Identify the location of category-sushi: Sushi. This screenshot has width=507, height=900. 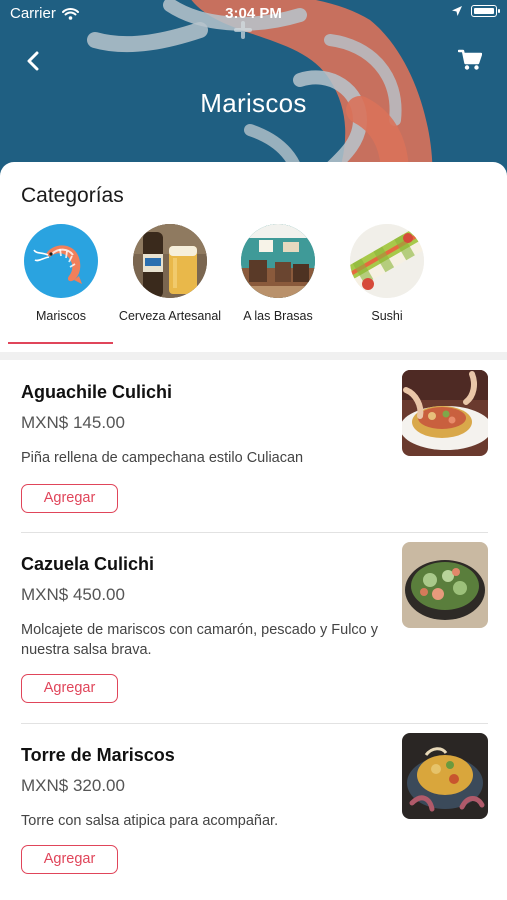
(387, 274).